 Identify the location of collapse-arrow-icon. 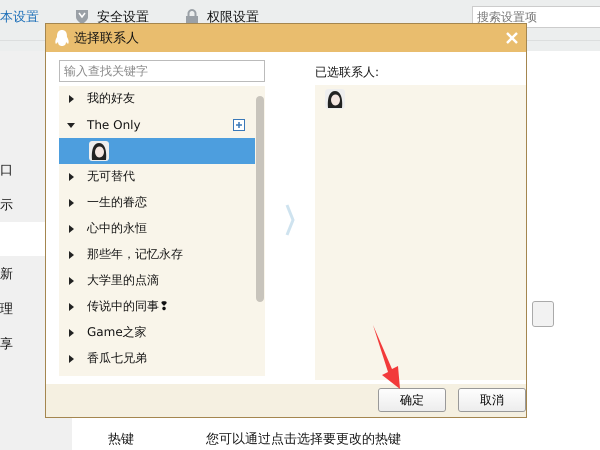
(71, 124).